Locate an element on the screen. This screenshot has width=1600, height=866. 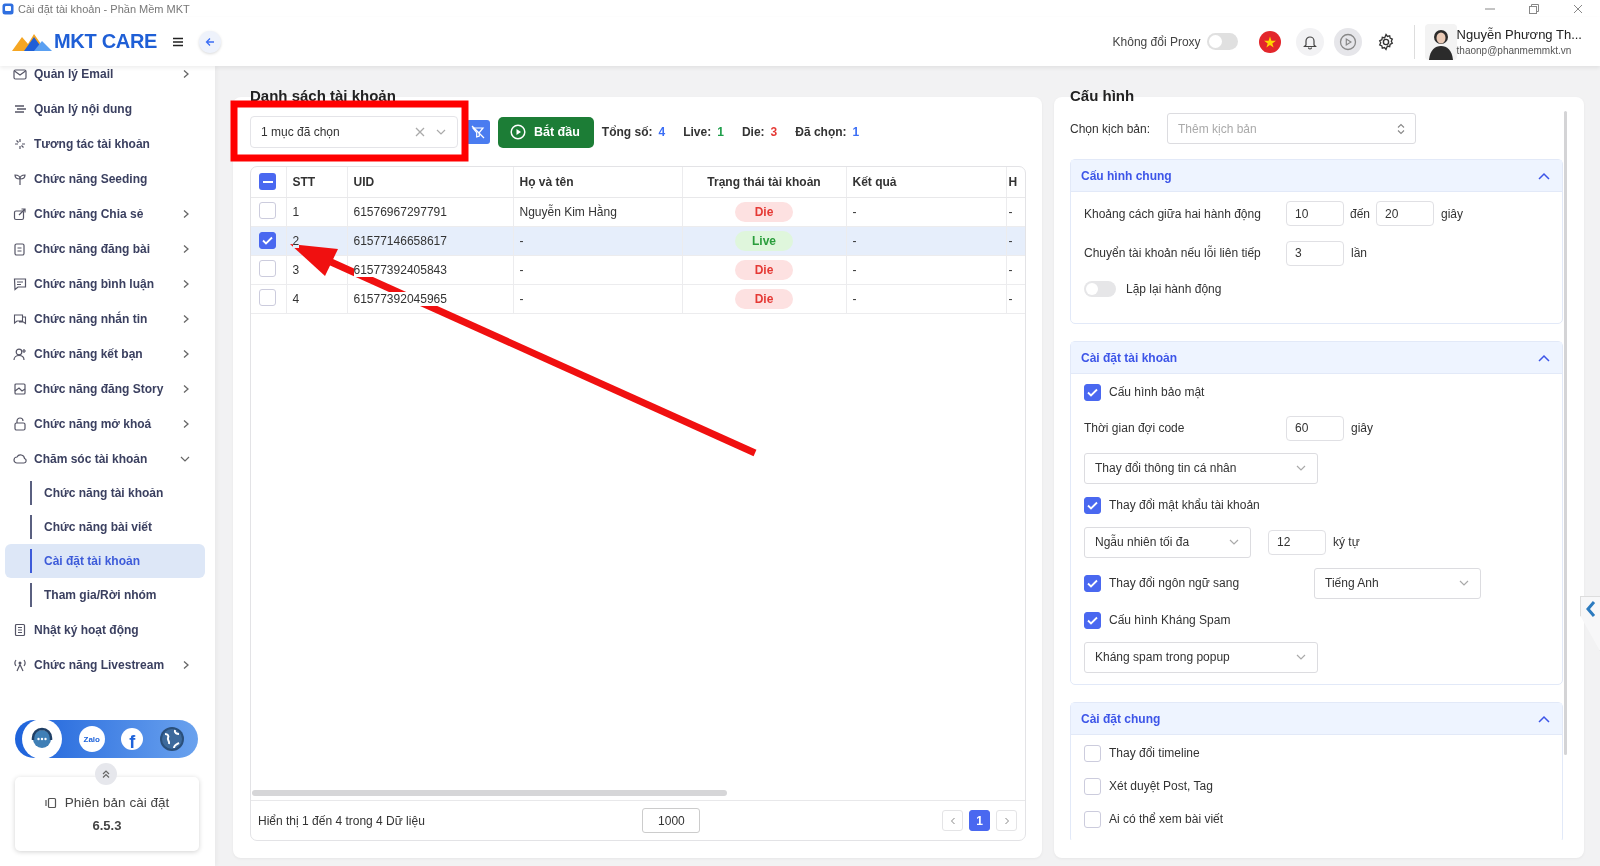
setting-label: Khoảng cách giữa hai hành động is located at coordinates (1173, 213).